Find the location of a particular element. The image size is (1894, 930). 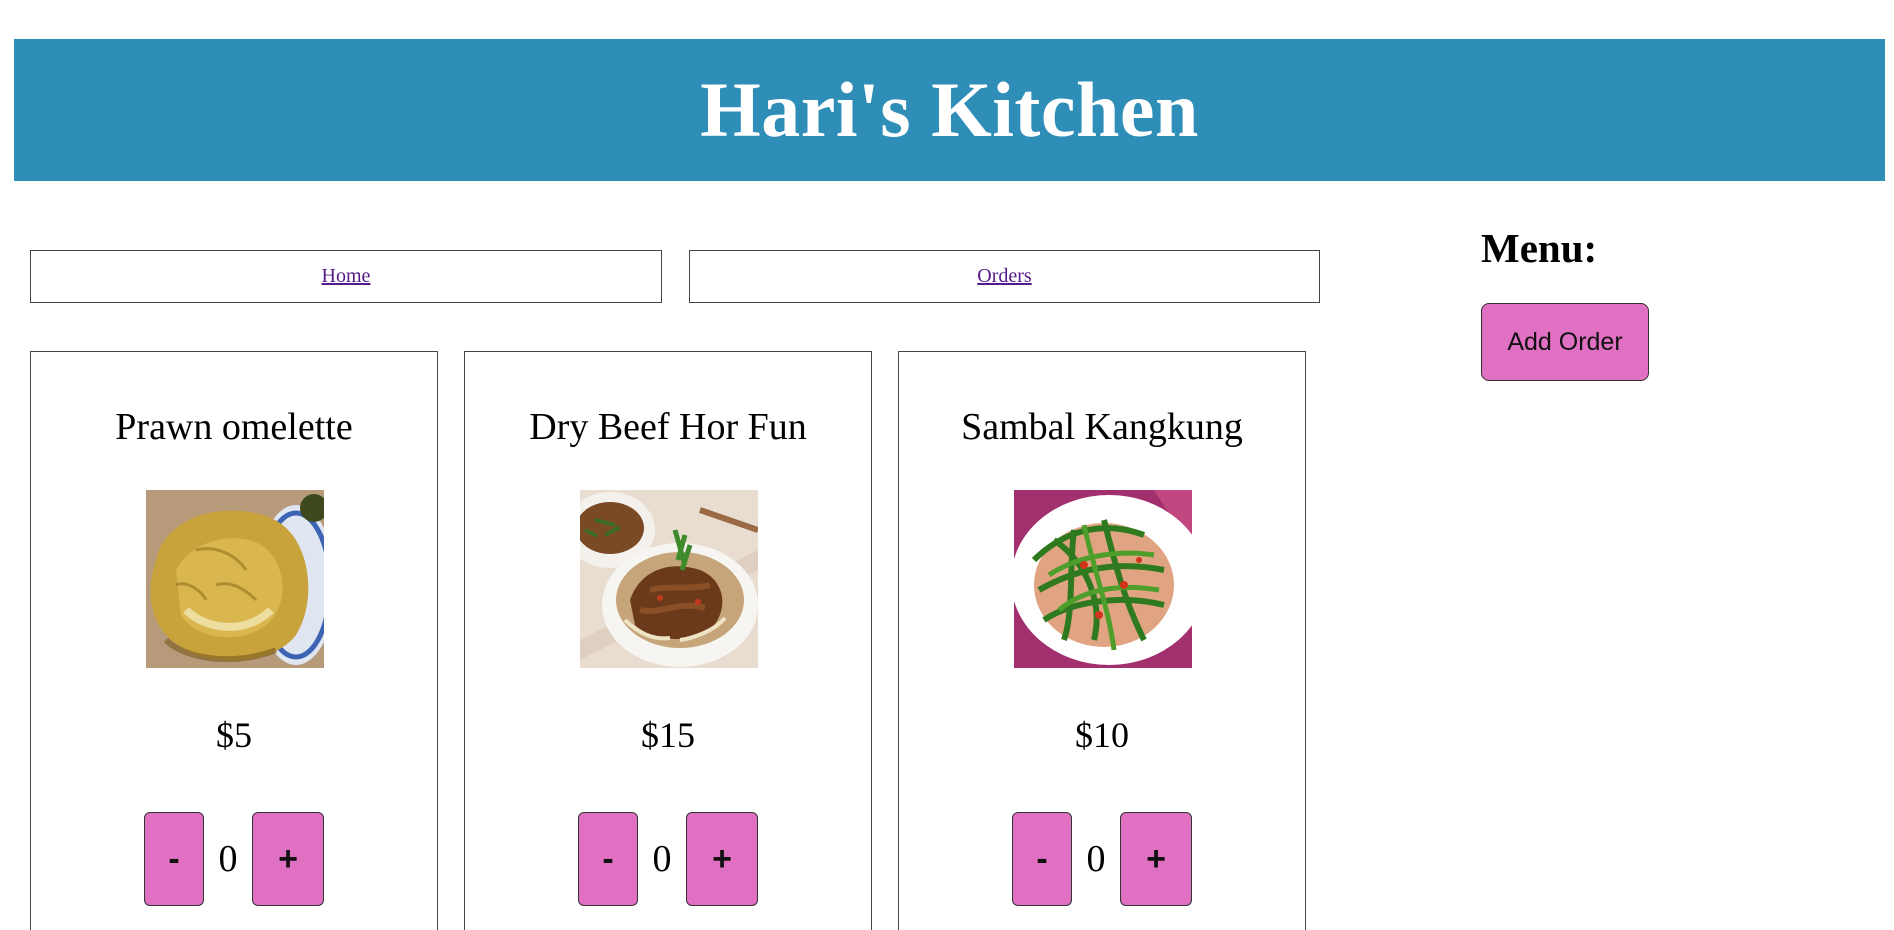

menu-heading: Menu: is located at coordinates (1539, 248).